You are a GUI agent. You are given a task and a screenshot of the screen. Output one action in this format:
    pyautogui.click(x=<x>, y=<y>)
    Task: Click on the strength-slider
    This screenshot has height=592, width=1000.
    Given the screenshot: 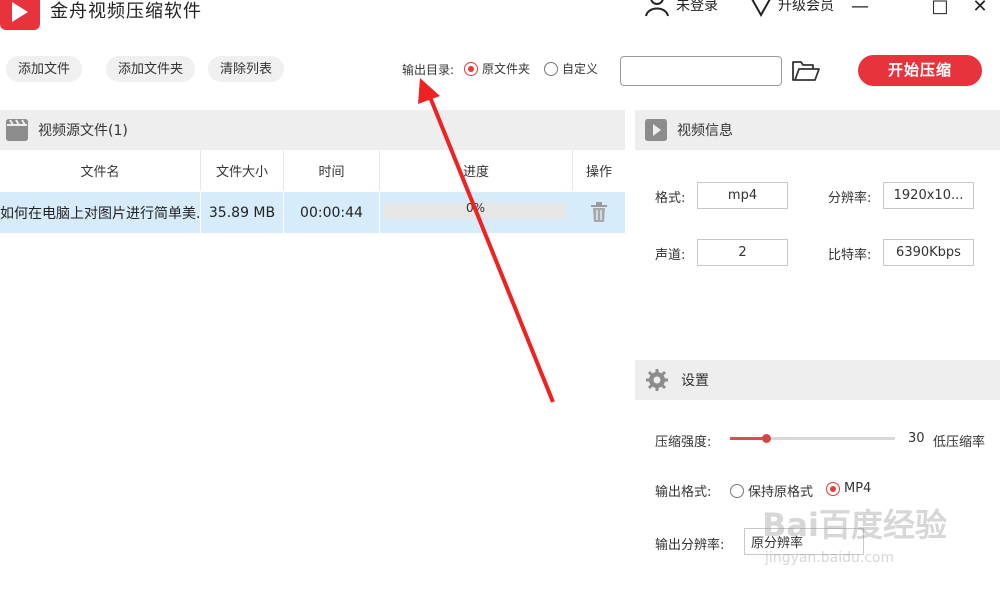 What is the action you would take?
    pyautogui.click(x=812, y=438)
    